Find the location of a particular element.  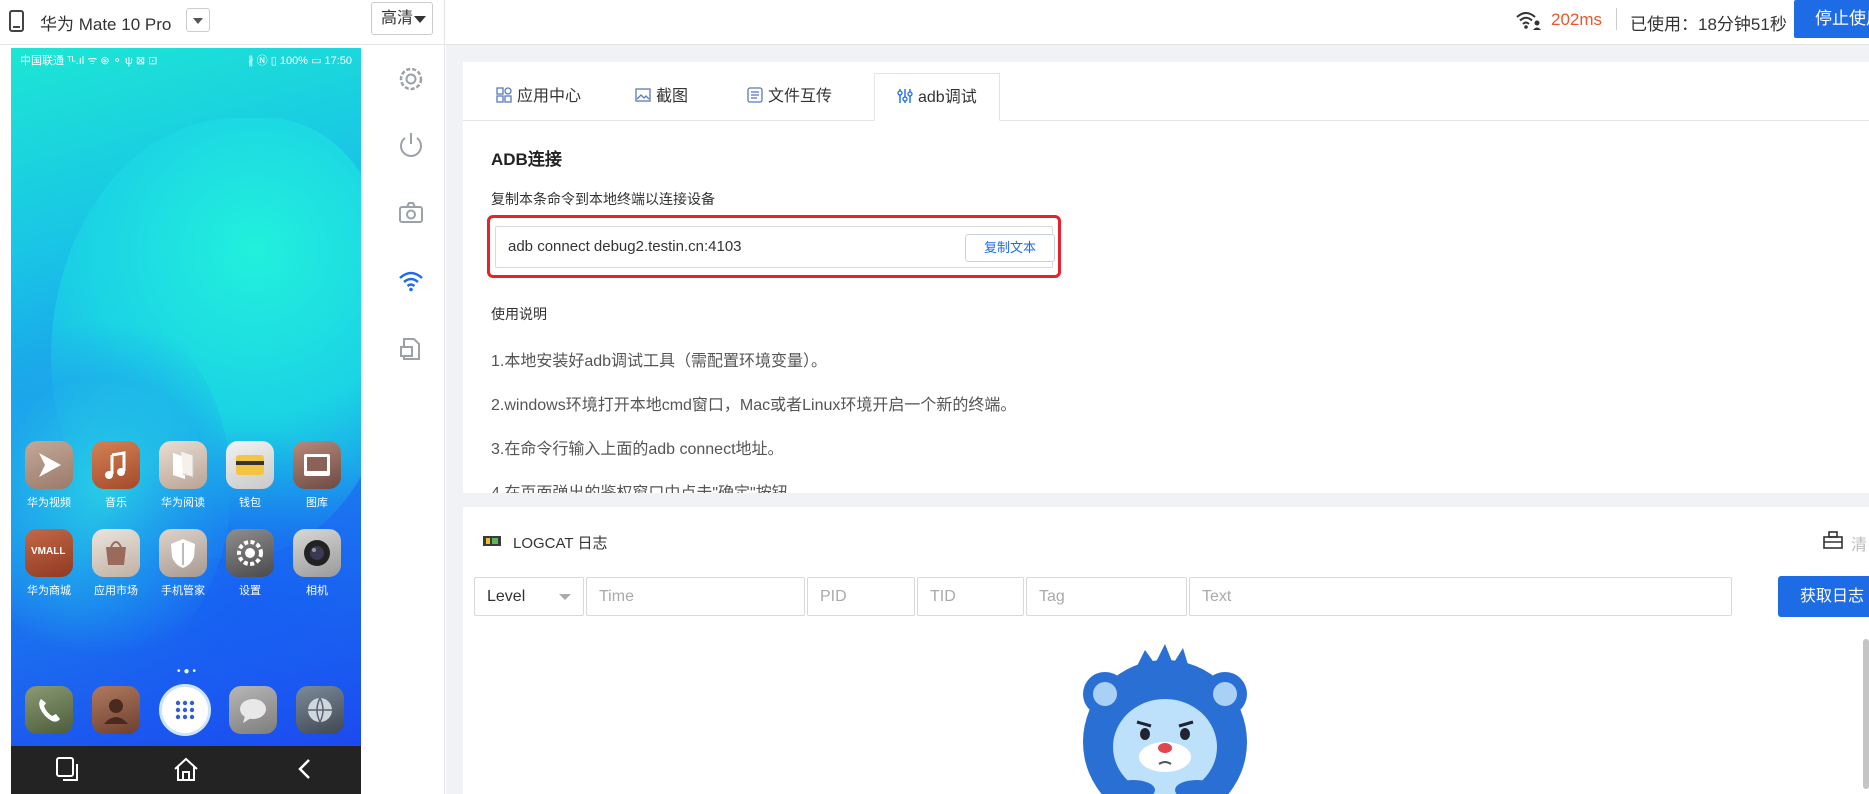

tab-file-transfer: 文件互传 is located at coordinates (789, 97).